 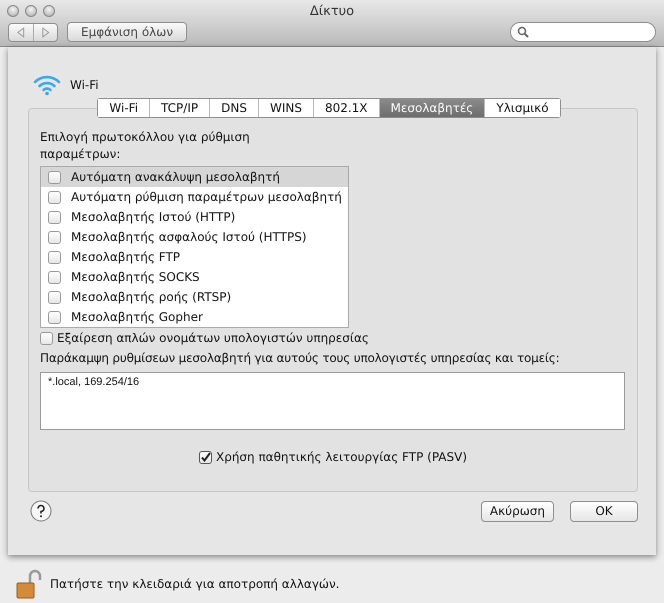 I want to click on zoom-button, so click(x=49, y=11).